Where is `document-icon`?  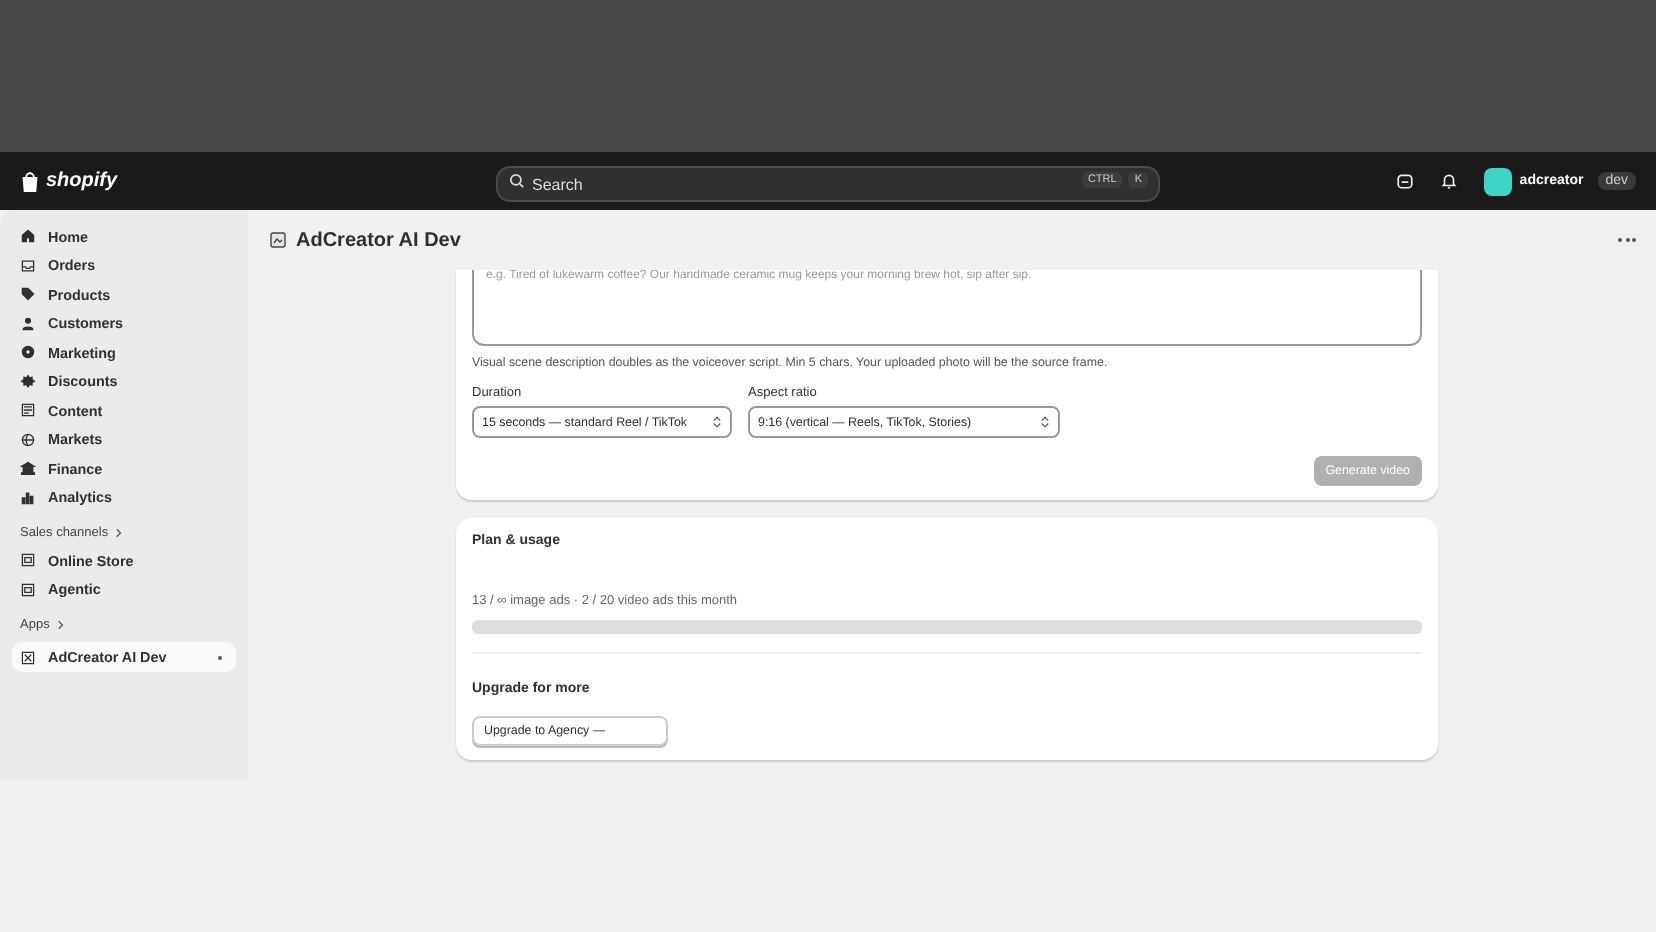 document-icon is located at coordinates (28, 410).